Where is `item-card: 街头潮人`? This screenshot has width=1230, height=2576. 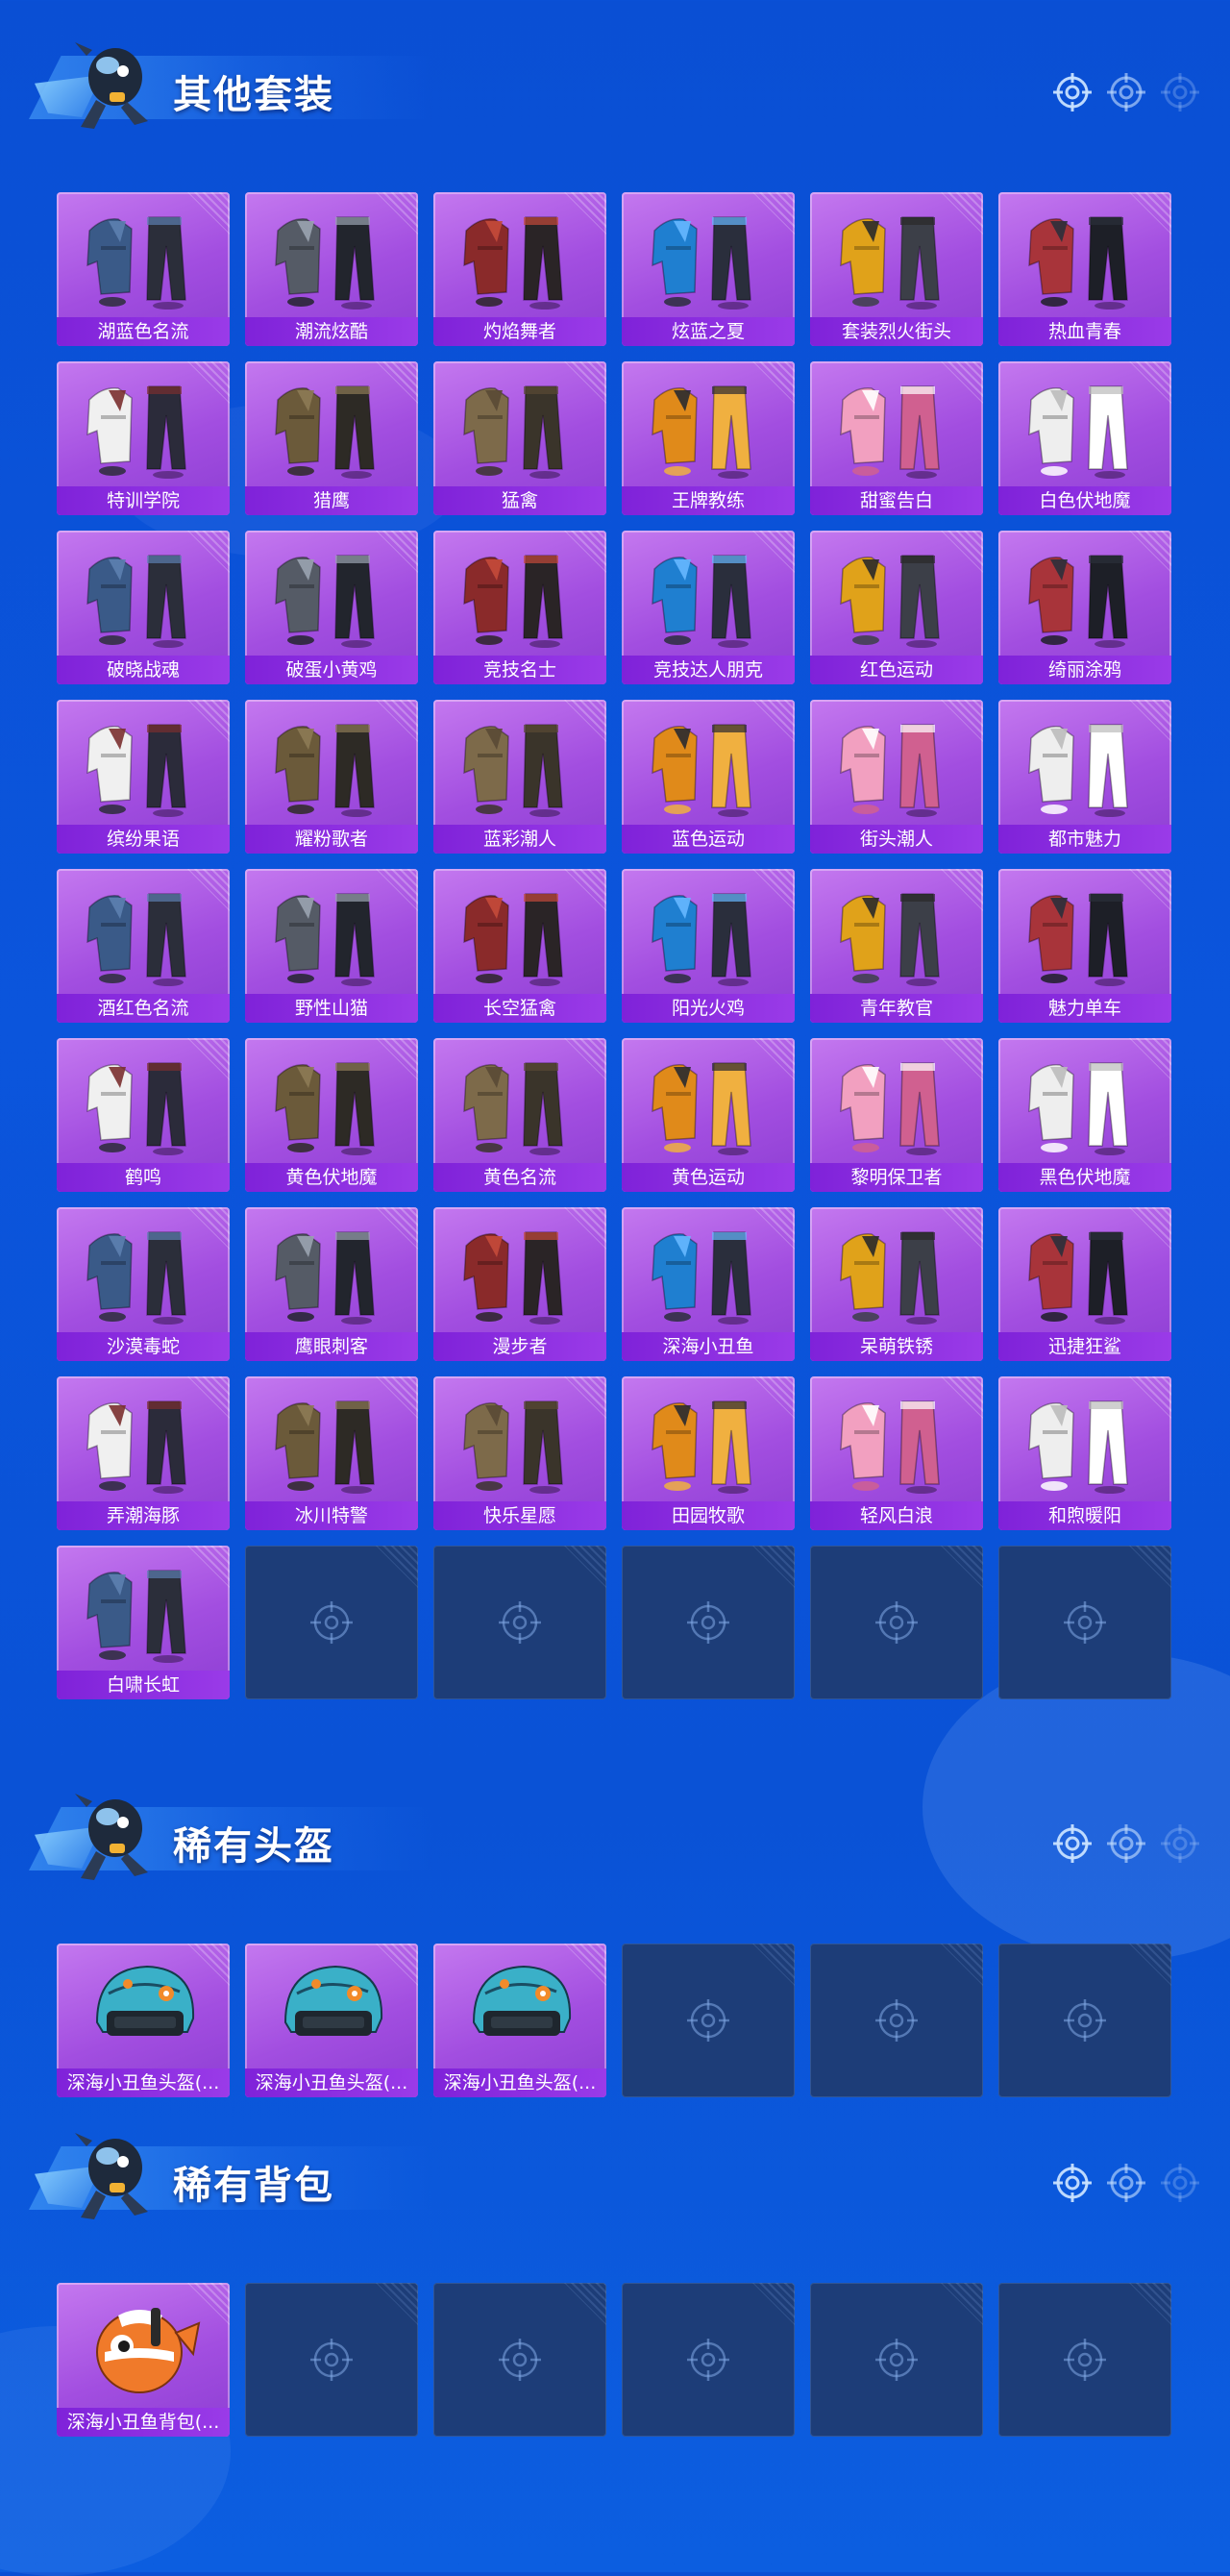 item-card: 街头潮人 is located at coordinates (896, 777).